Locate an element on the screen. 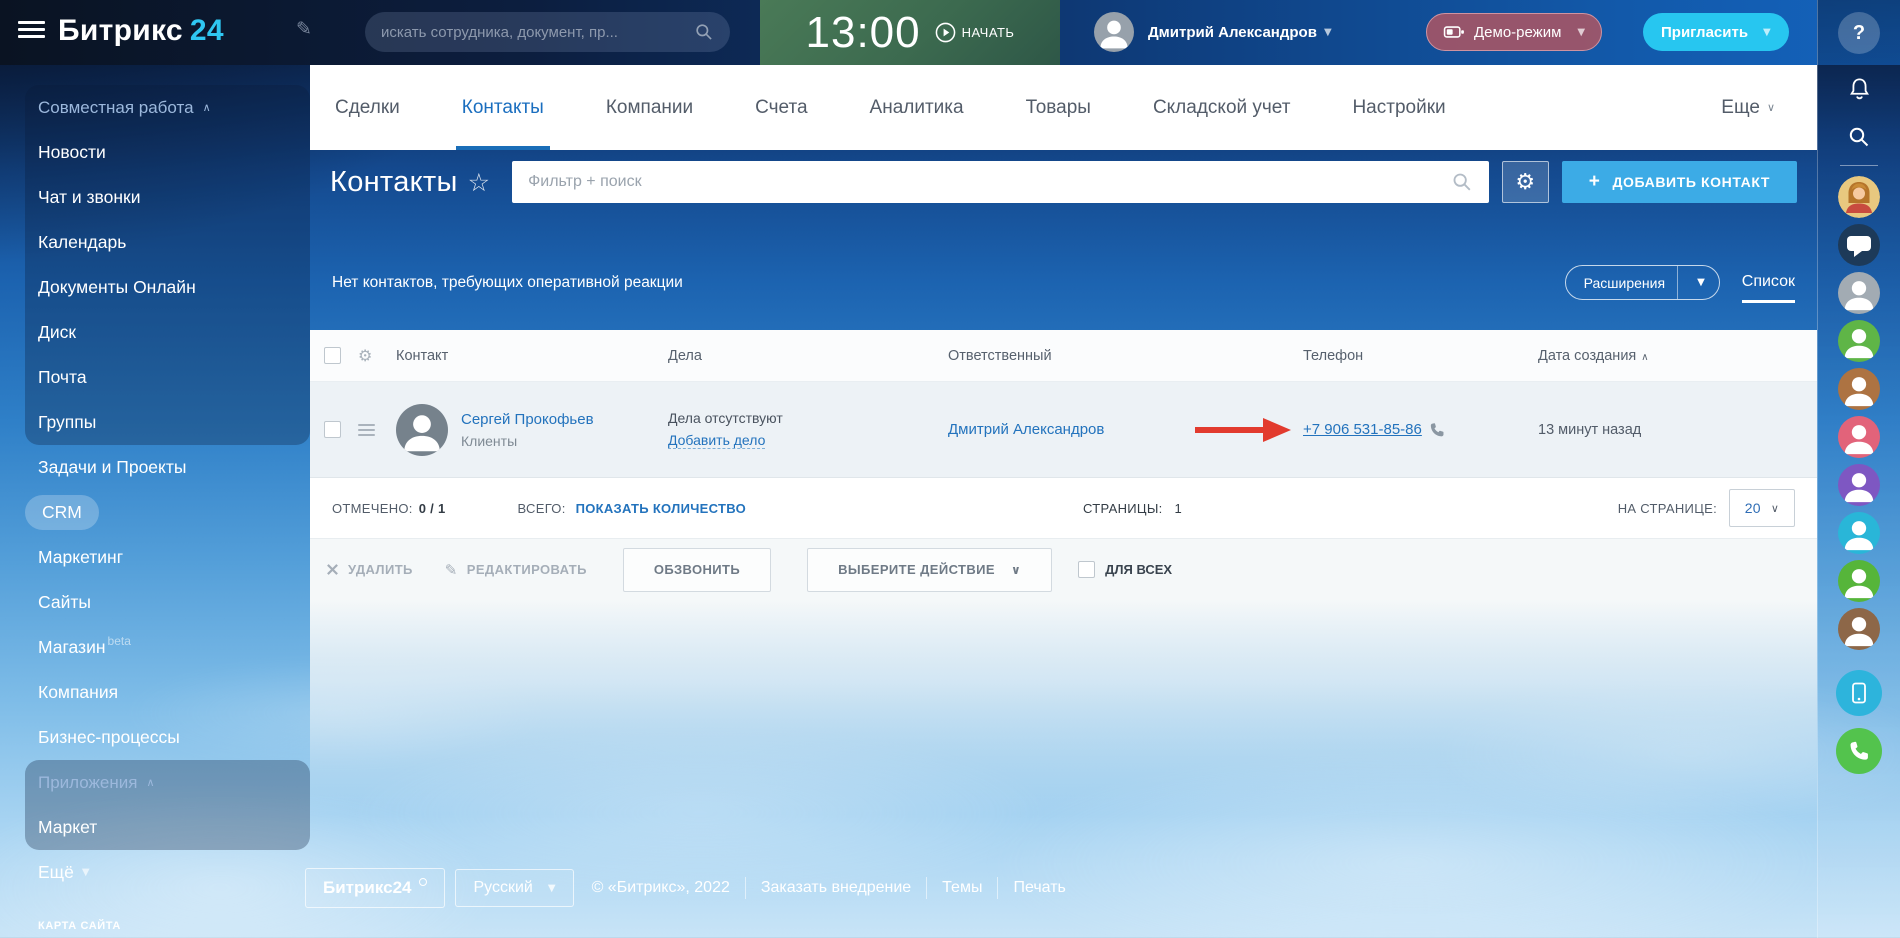 The height and width of the screenshot is (938, 1900). telephony-button is located at coordinates (1859, 693).